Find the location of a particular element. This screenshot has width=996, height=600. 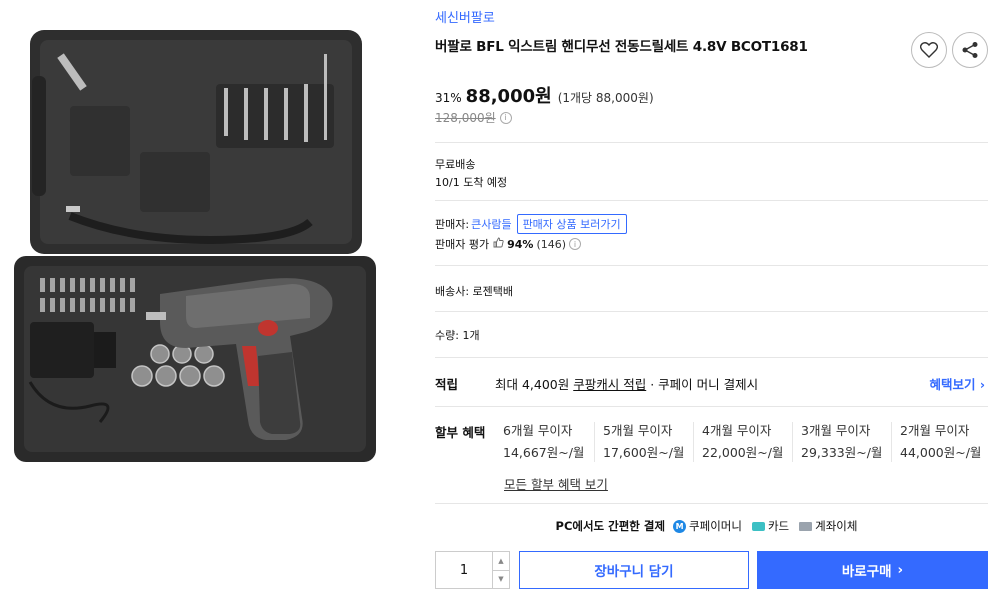

seller-name-link: 큰사람들 is located at coordinates (491, 224).